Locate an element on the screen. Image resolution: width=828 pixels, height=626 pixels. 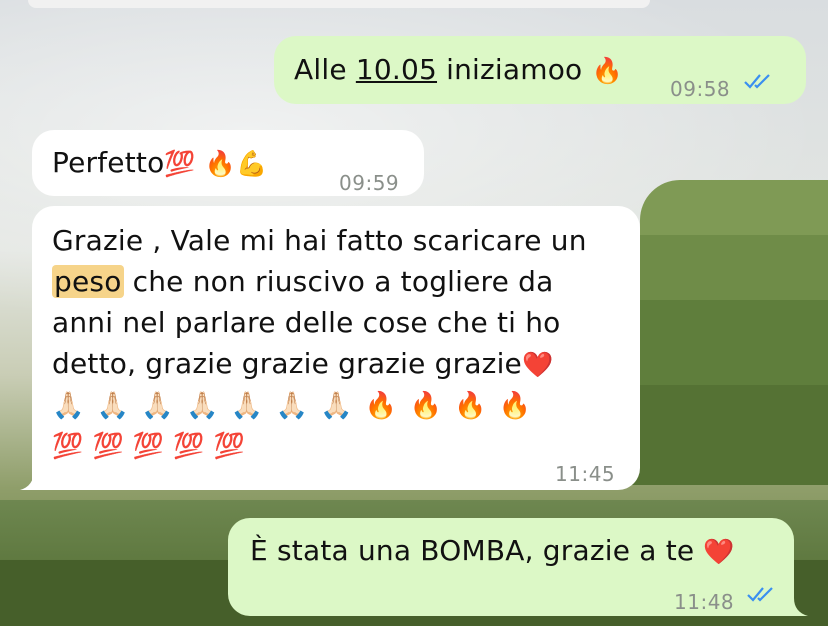
message-text-part: Perfetto is located at coordinates (108, 162).